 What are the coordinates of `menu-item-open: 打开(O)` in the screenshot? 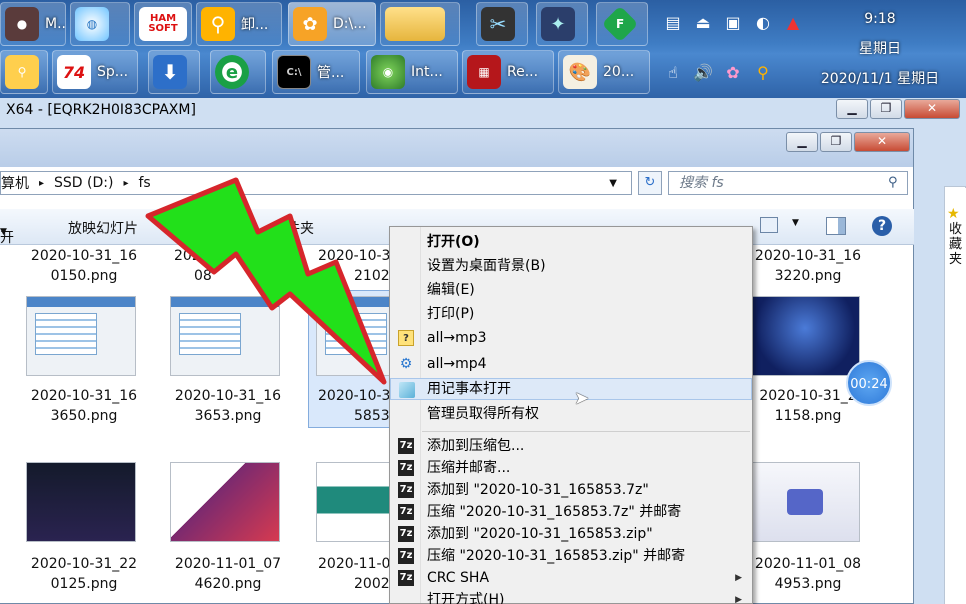 It's located at (571, 242).